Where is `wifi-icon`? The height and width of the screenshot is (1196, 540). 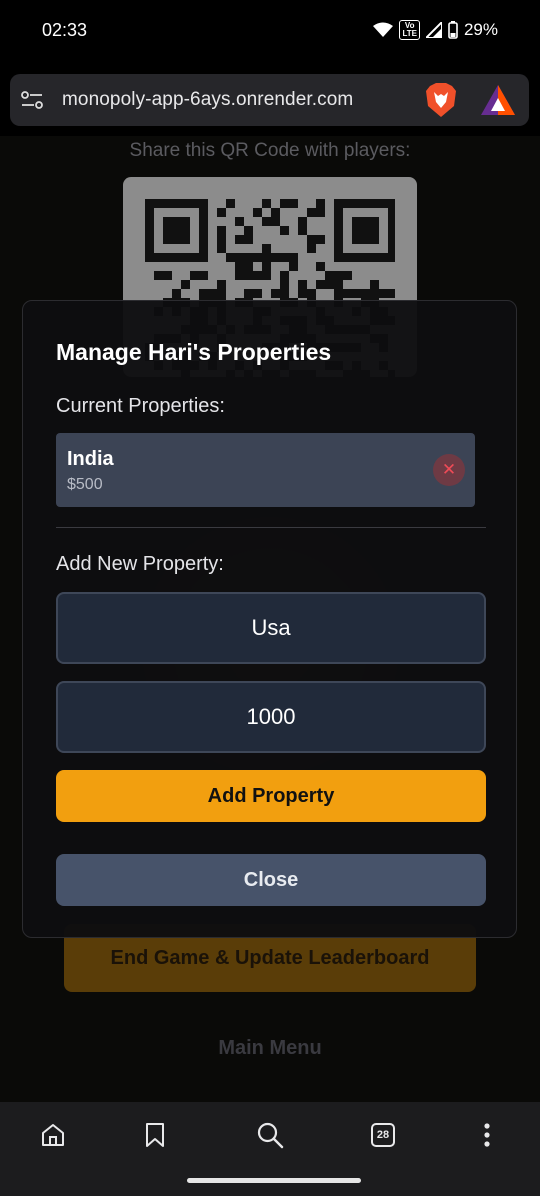 wifi-icon is located at coordinates (383, 29).